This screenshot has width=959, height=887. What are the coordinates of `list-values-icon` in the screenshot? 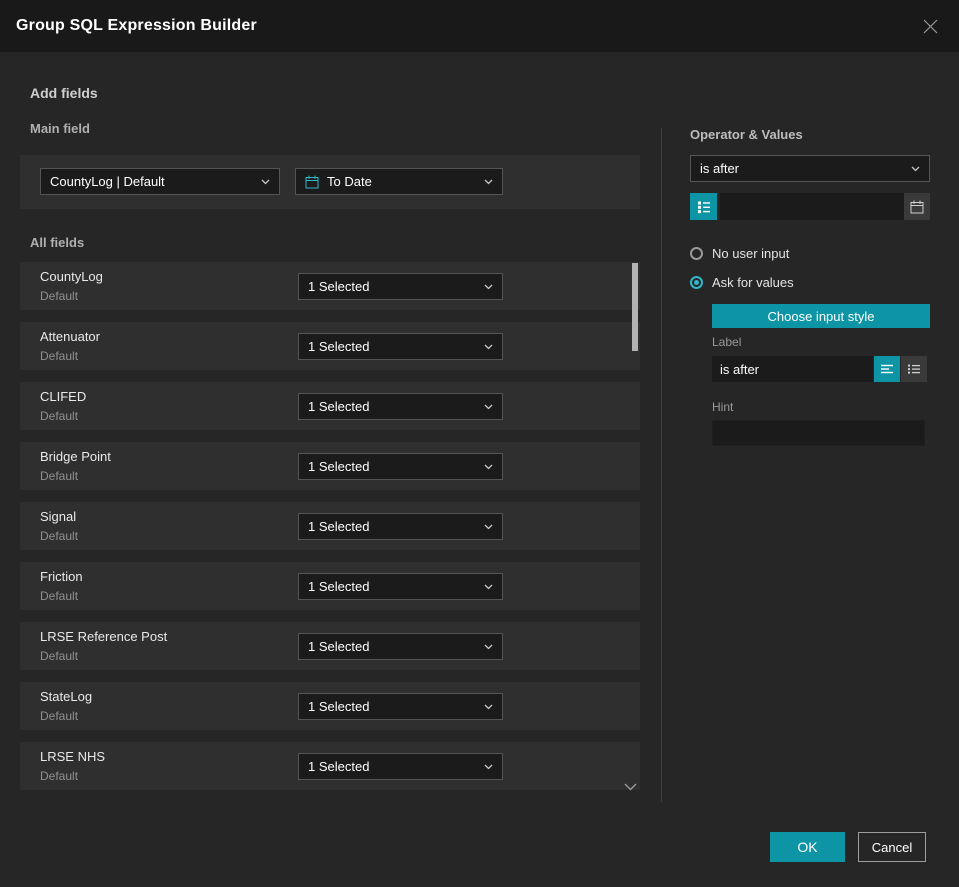 It's located at (704, 207).